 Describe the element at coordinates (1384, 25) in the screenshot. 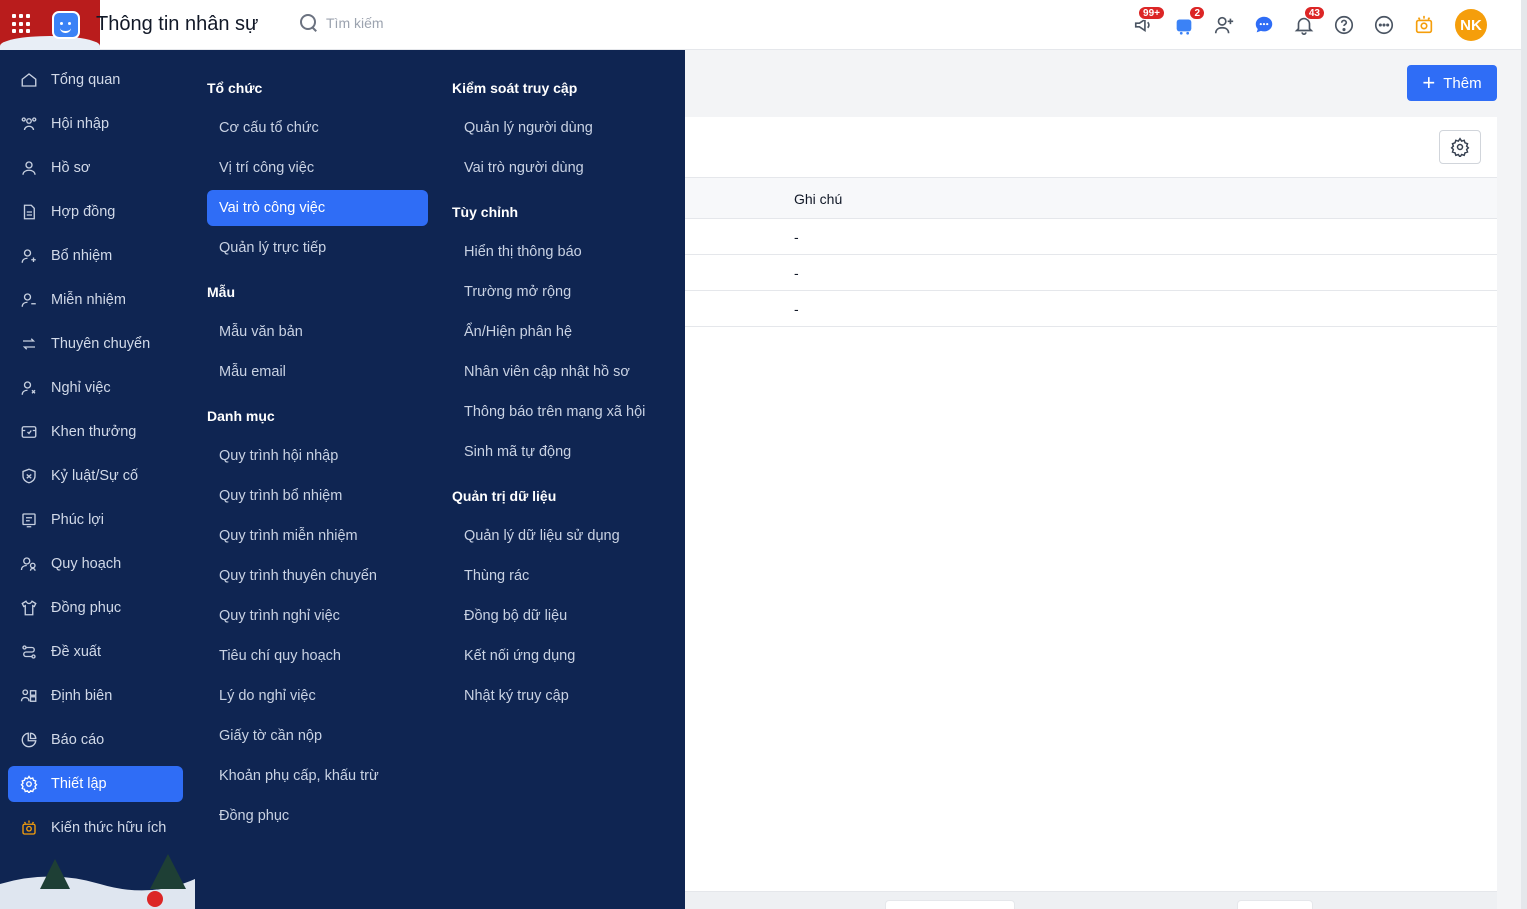

I see `more-icon` at that location.